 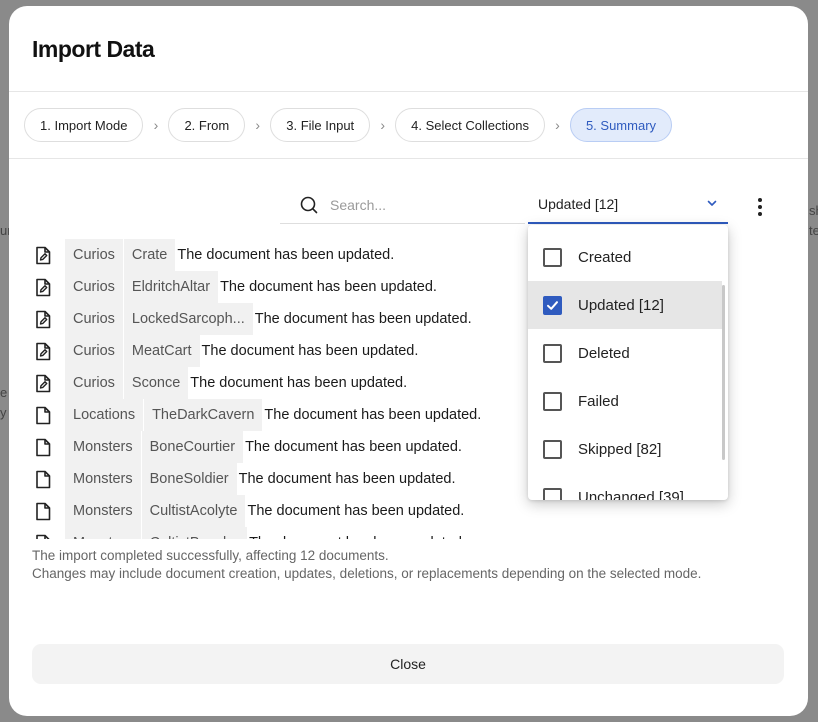 What do you see at coordinates (161, 351) in the screenshot?
I see `document-chip: MeatCart` at bounding box center [161, 351].